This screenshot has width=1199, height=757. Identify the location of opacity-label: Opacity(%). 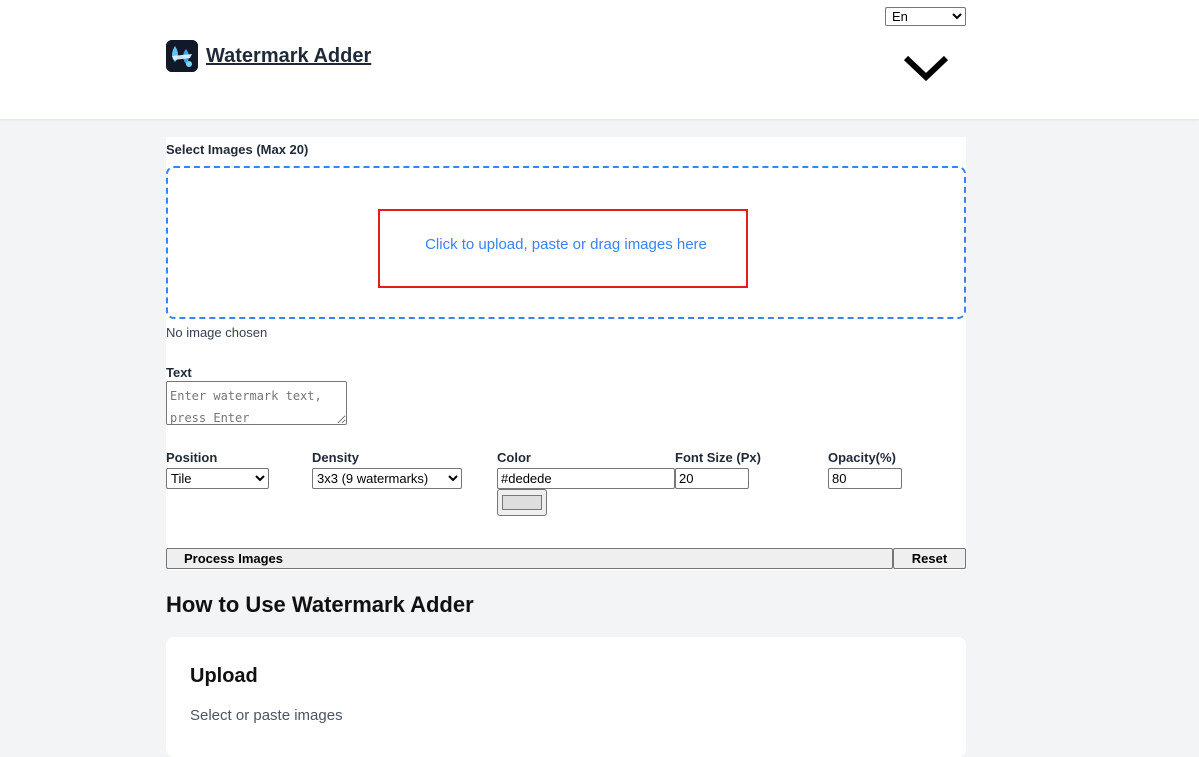
(862, 457).